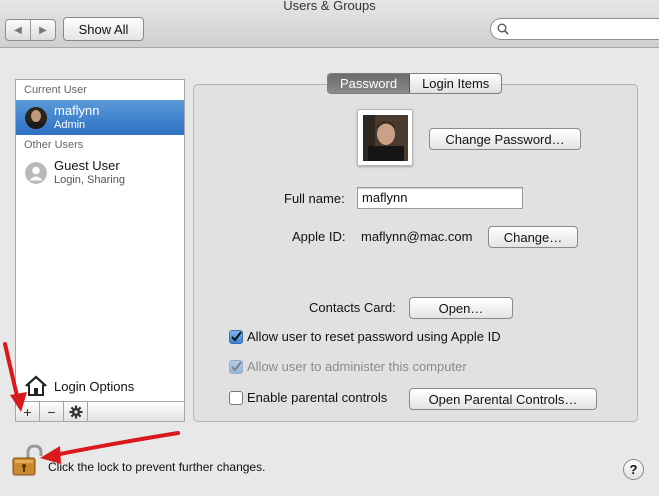  I want to click on enable-parental-controls-checkbox: Enable parental controls, so click(319, 398).